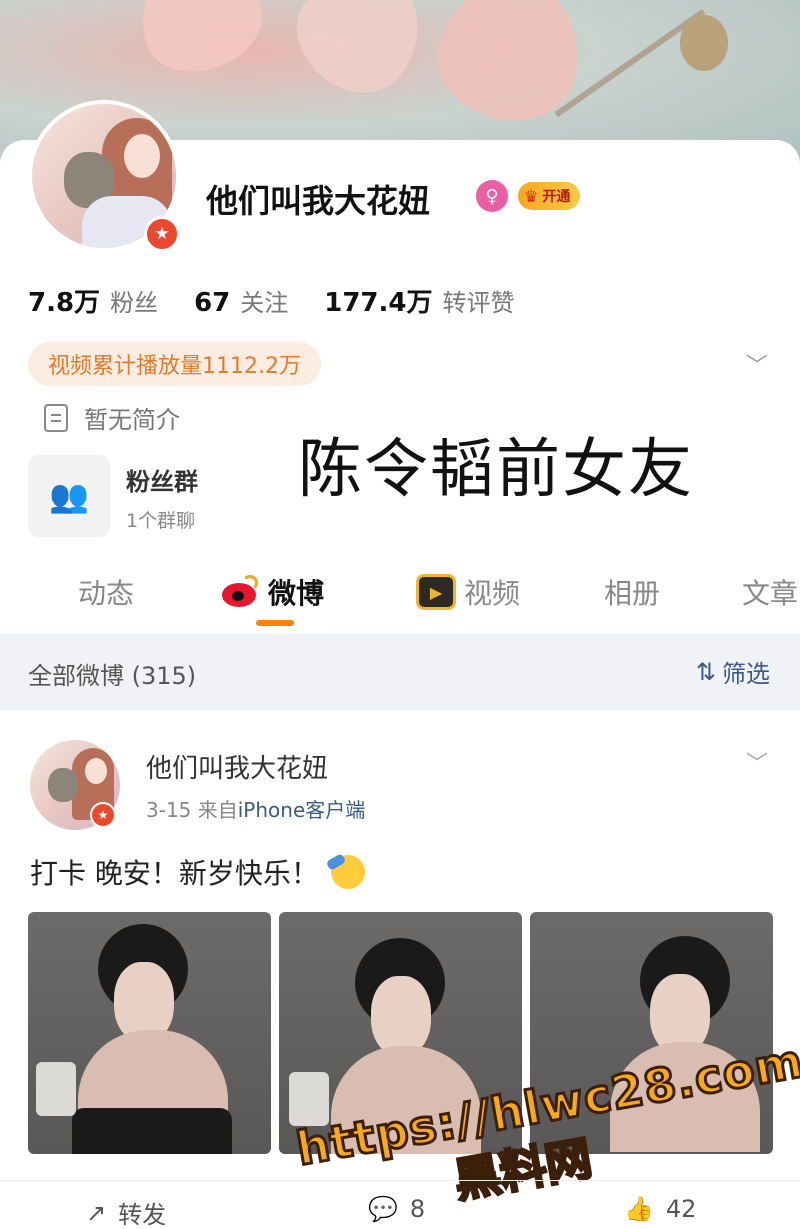  I want to click on filter-label: 筛选, so click(746, 674).